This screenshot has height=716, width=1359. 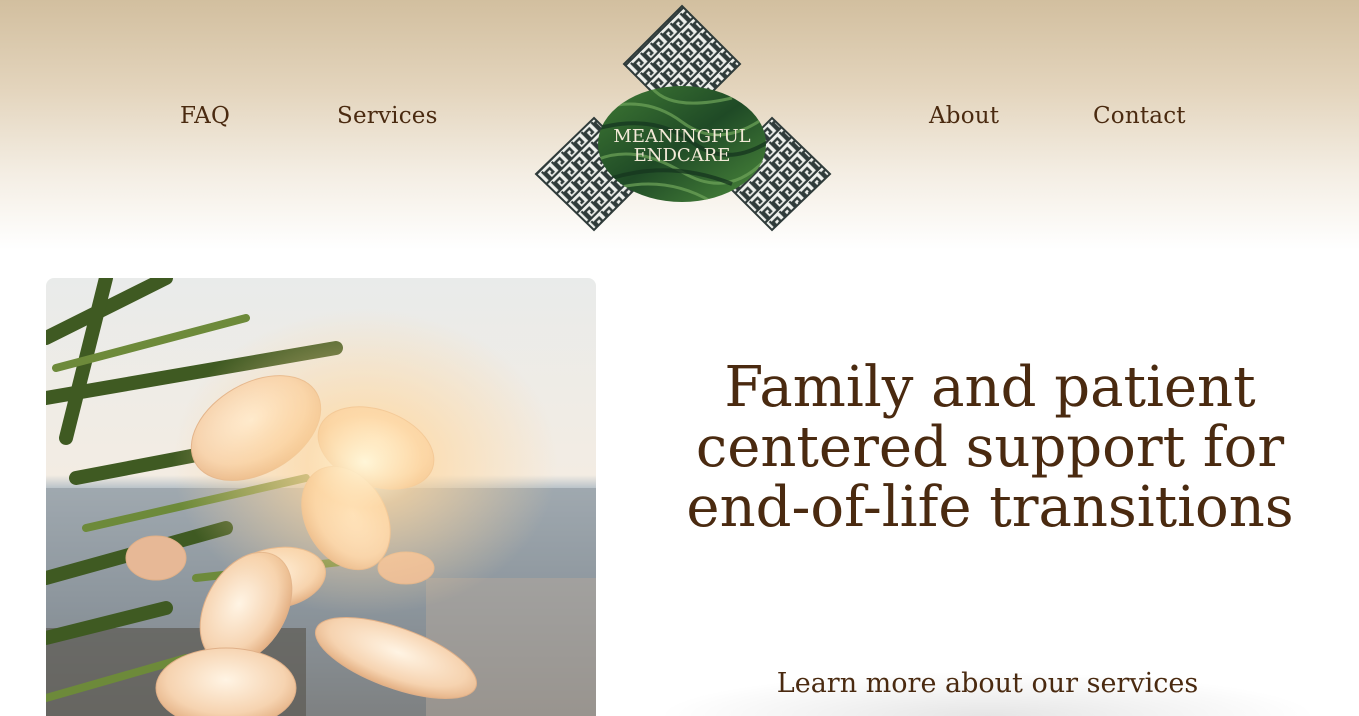 What do you see at coordinates (205, 116) in the screenshot?
I see `nav-faq: FAQ` at bounding box center [205, 116].